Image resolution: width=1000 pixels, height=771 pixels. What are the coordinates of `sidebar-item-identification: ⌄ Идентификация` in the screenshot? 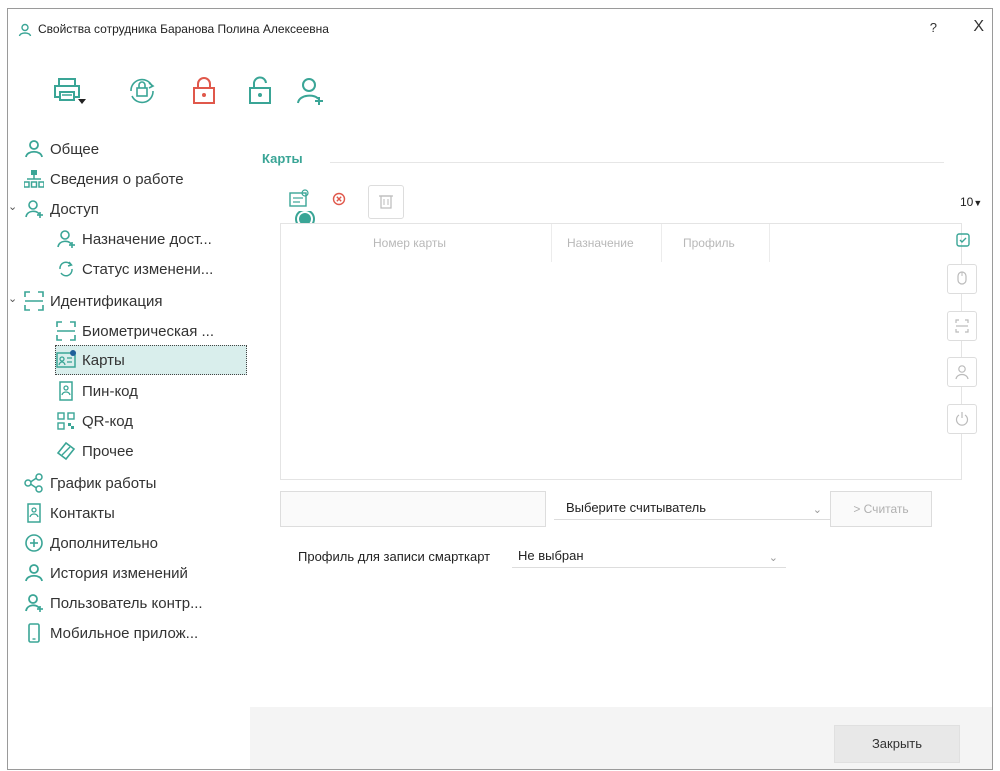 It's located at (85, 301).